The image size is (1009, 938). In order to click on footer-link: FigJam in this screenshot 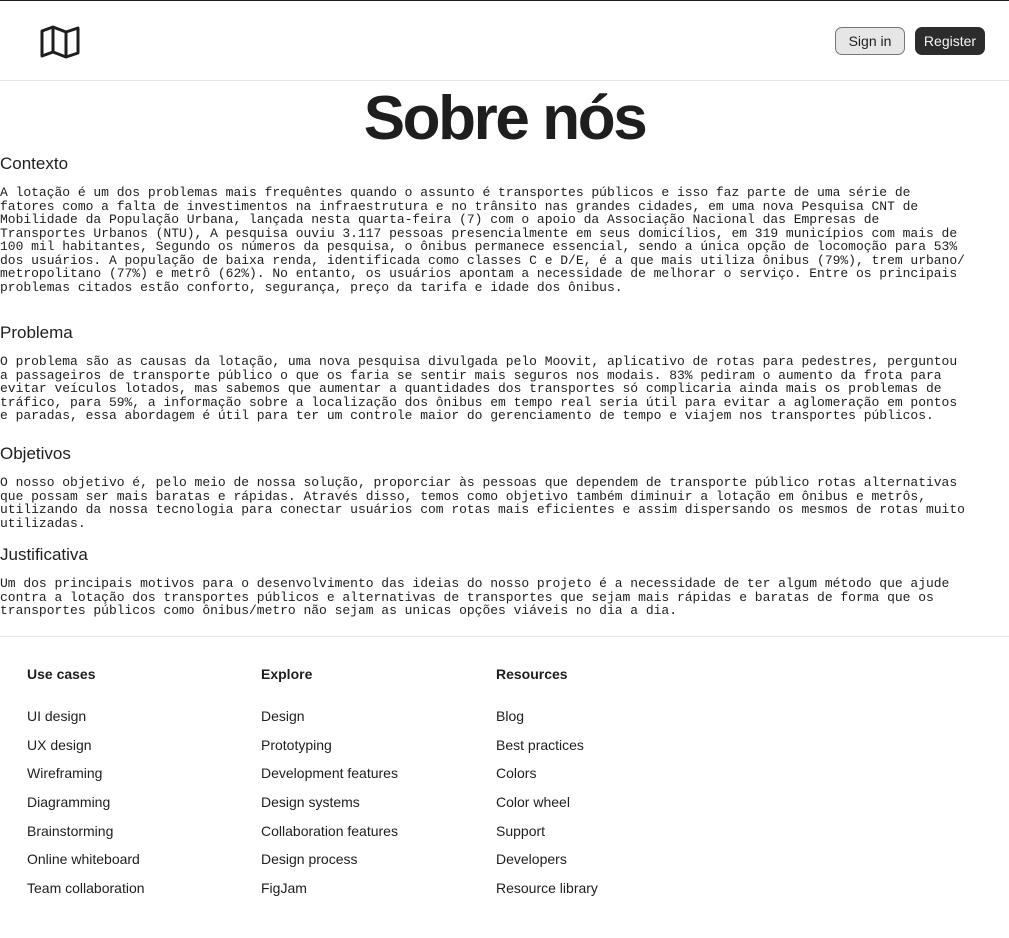, I will do `click(329, 888)`.